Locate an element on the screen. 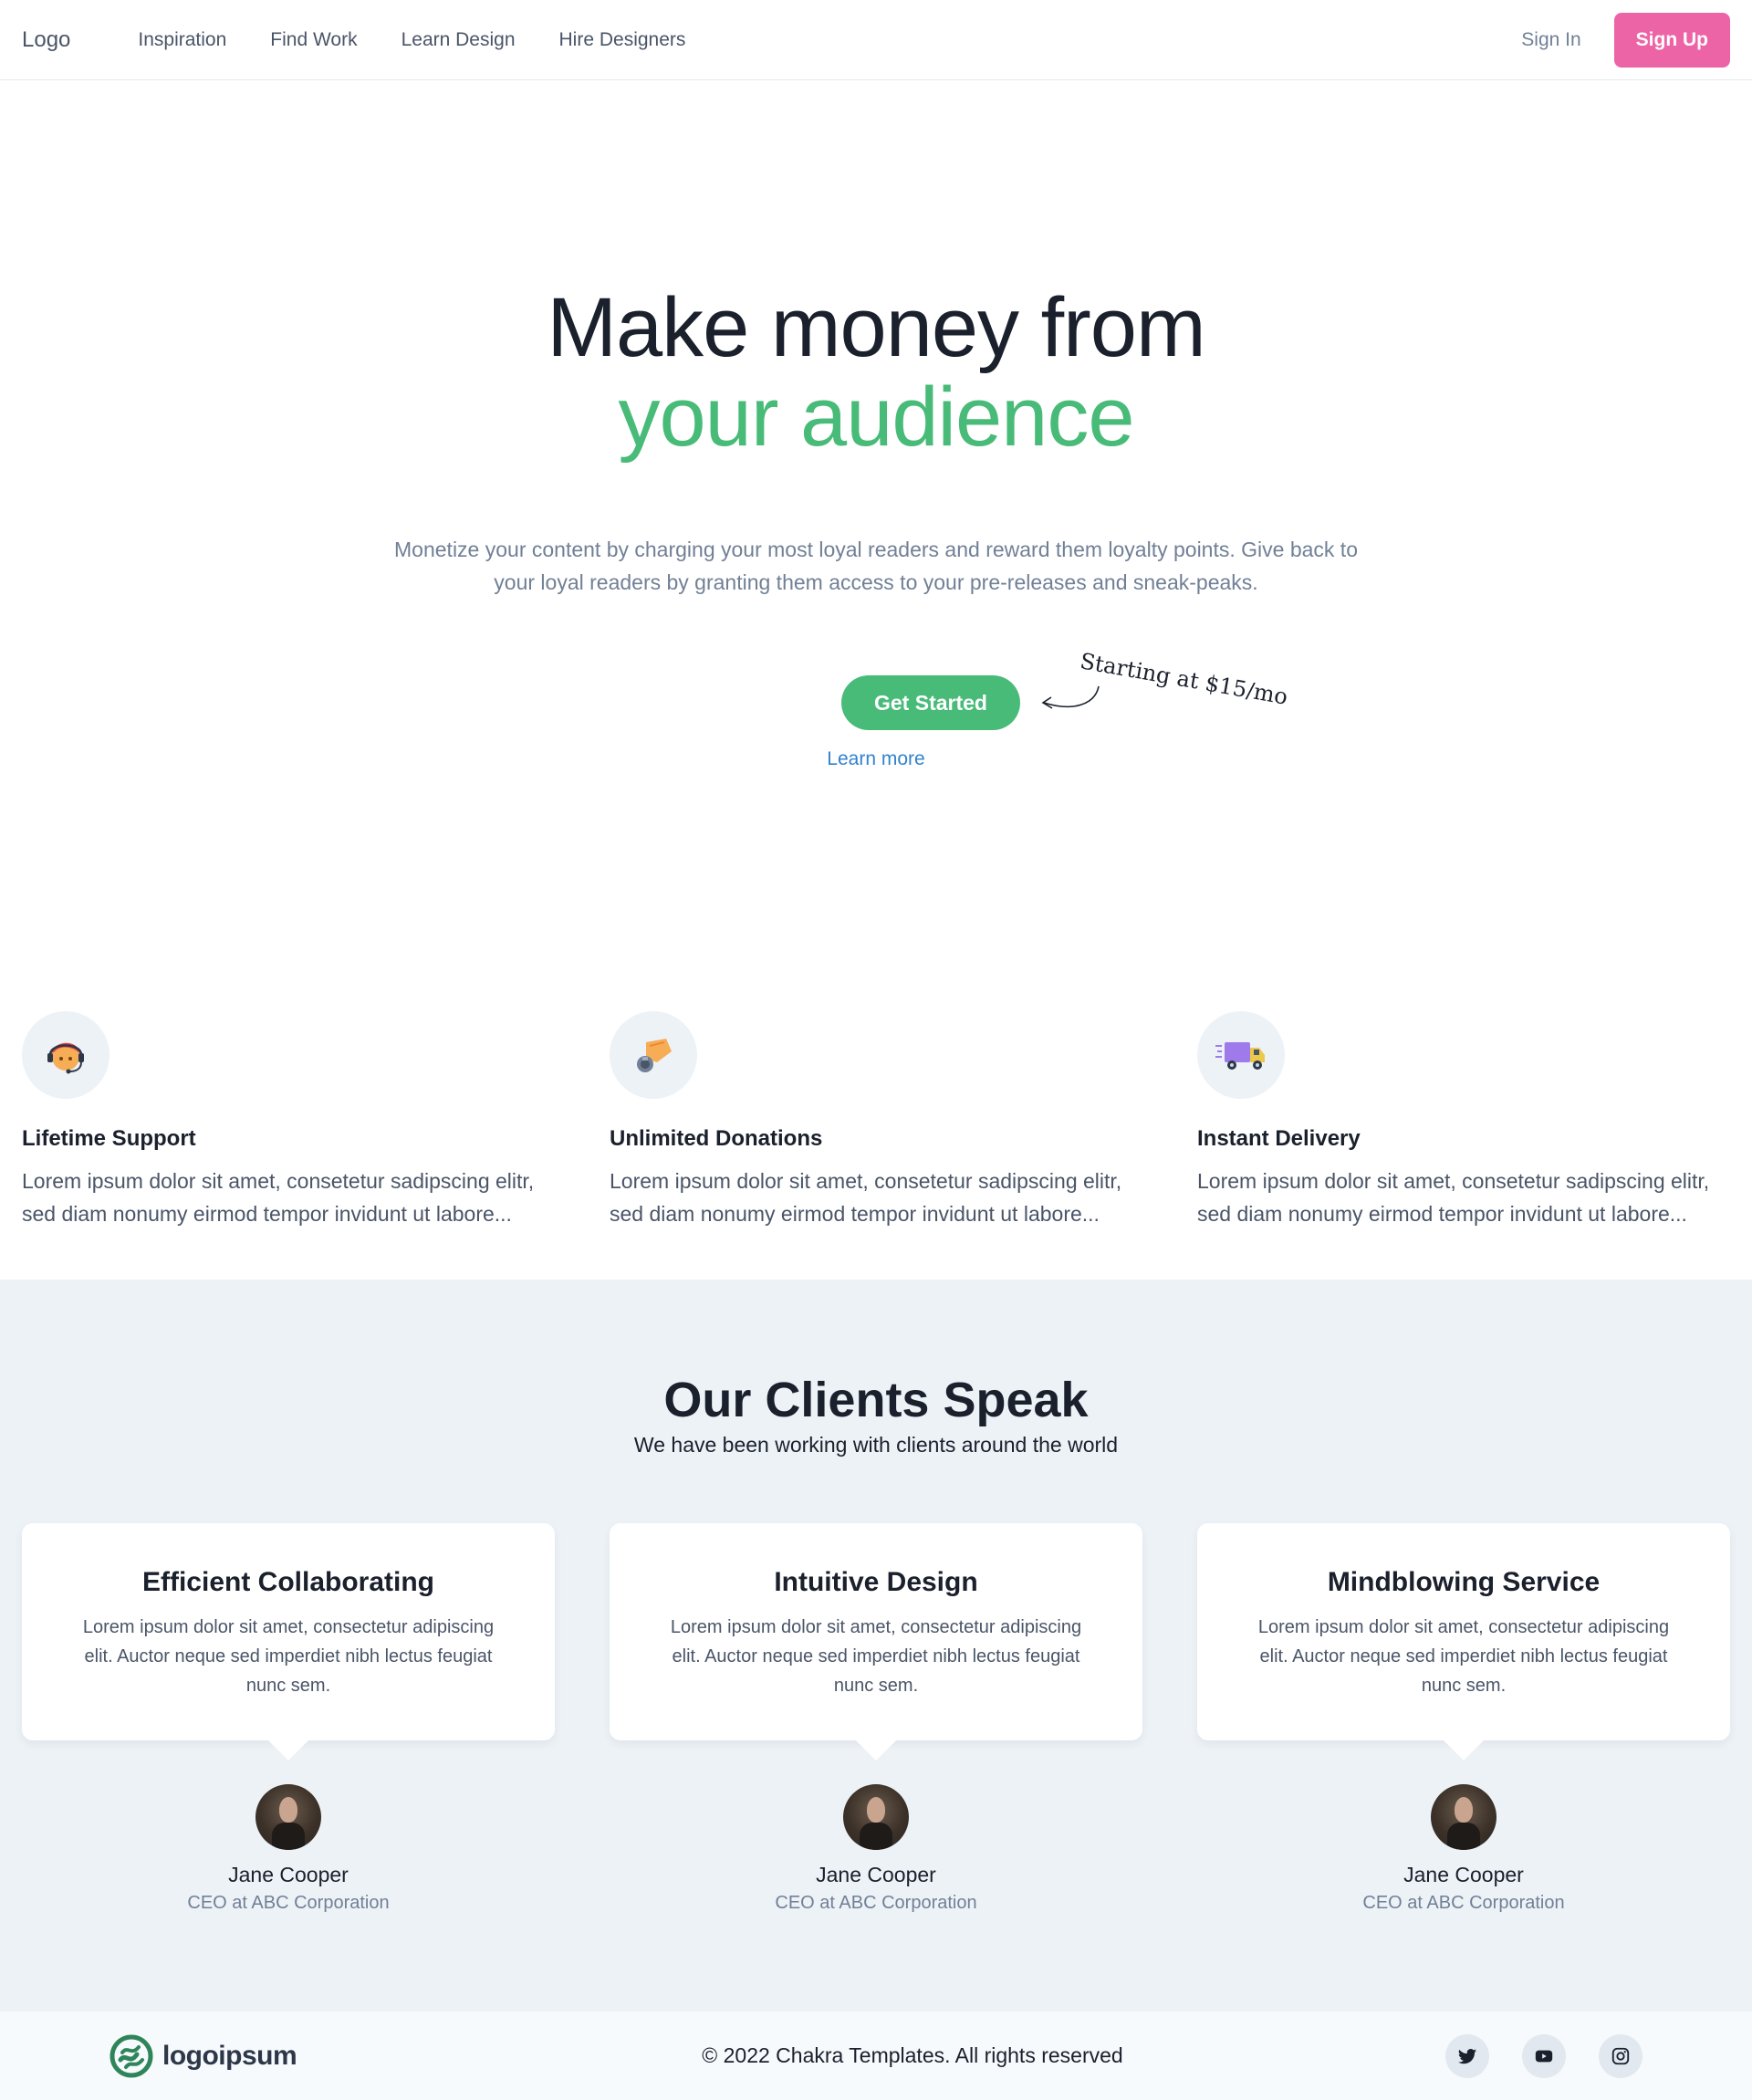  delivery-truck-icon is located at coordinates (1241, 1055).